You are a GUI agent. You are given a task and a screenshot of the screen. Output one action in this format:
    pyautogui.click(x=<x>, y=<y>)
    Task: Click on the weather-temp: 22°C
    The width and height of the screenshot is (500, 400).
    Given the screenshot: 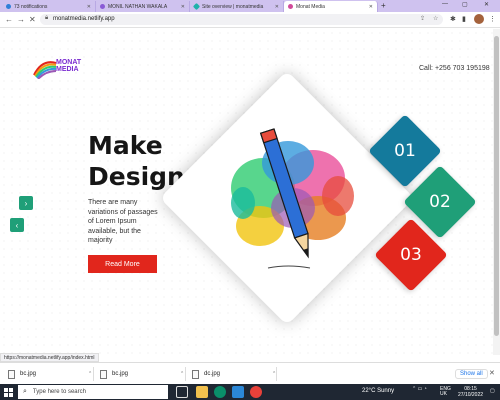 What is the action you would take?
    pyautogui.click(x=369, y=391)
    